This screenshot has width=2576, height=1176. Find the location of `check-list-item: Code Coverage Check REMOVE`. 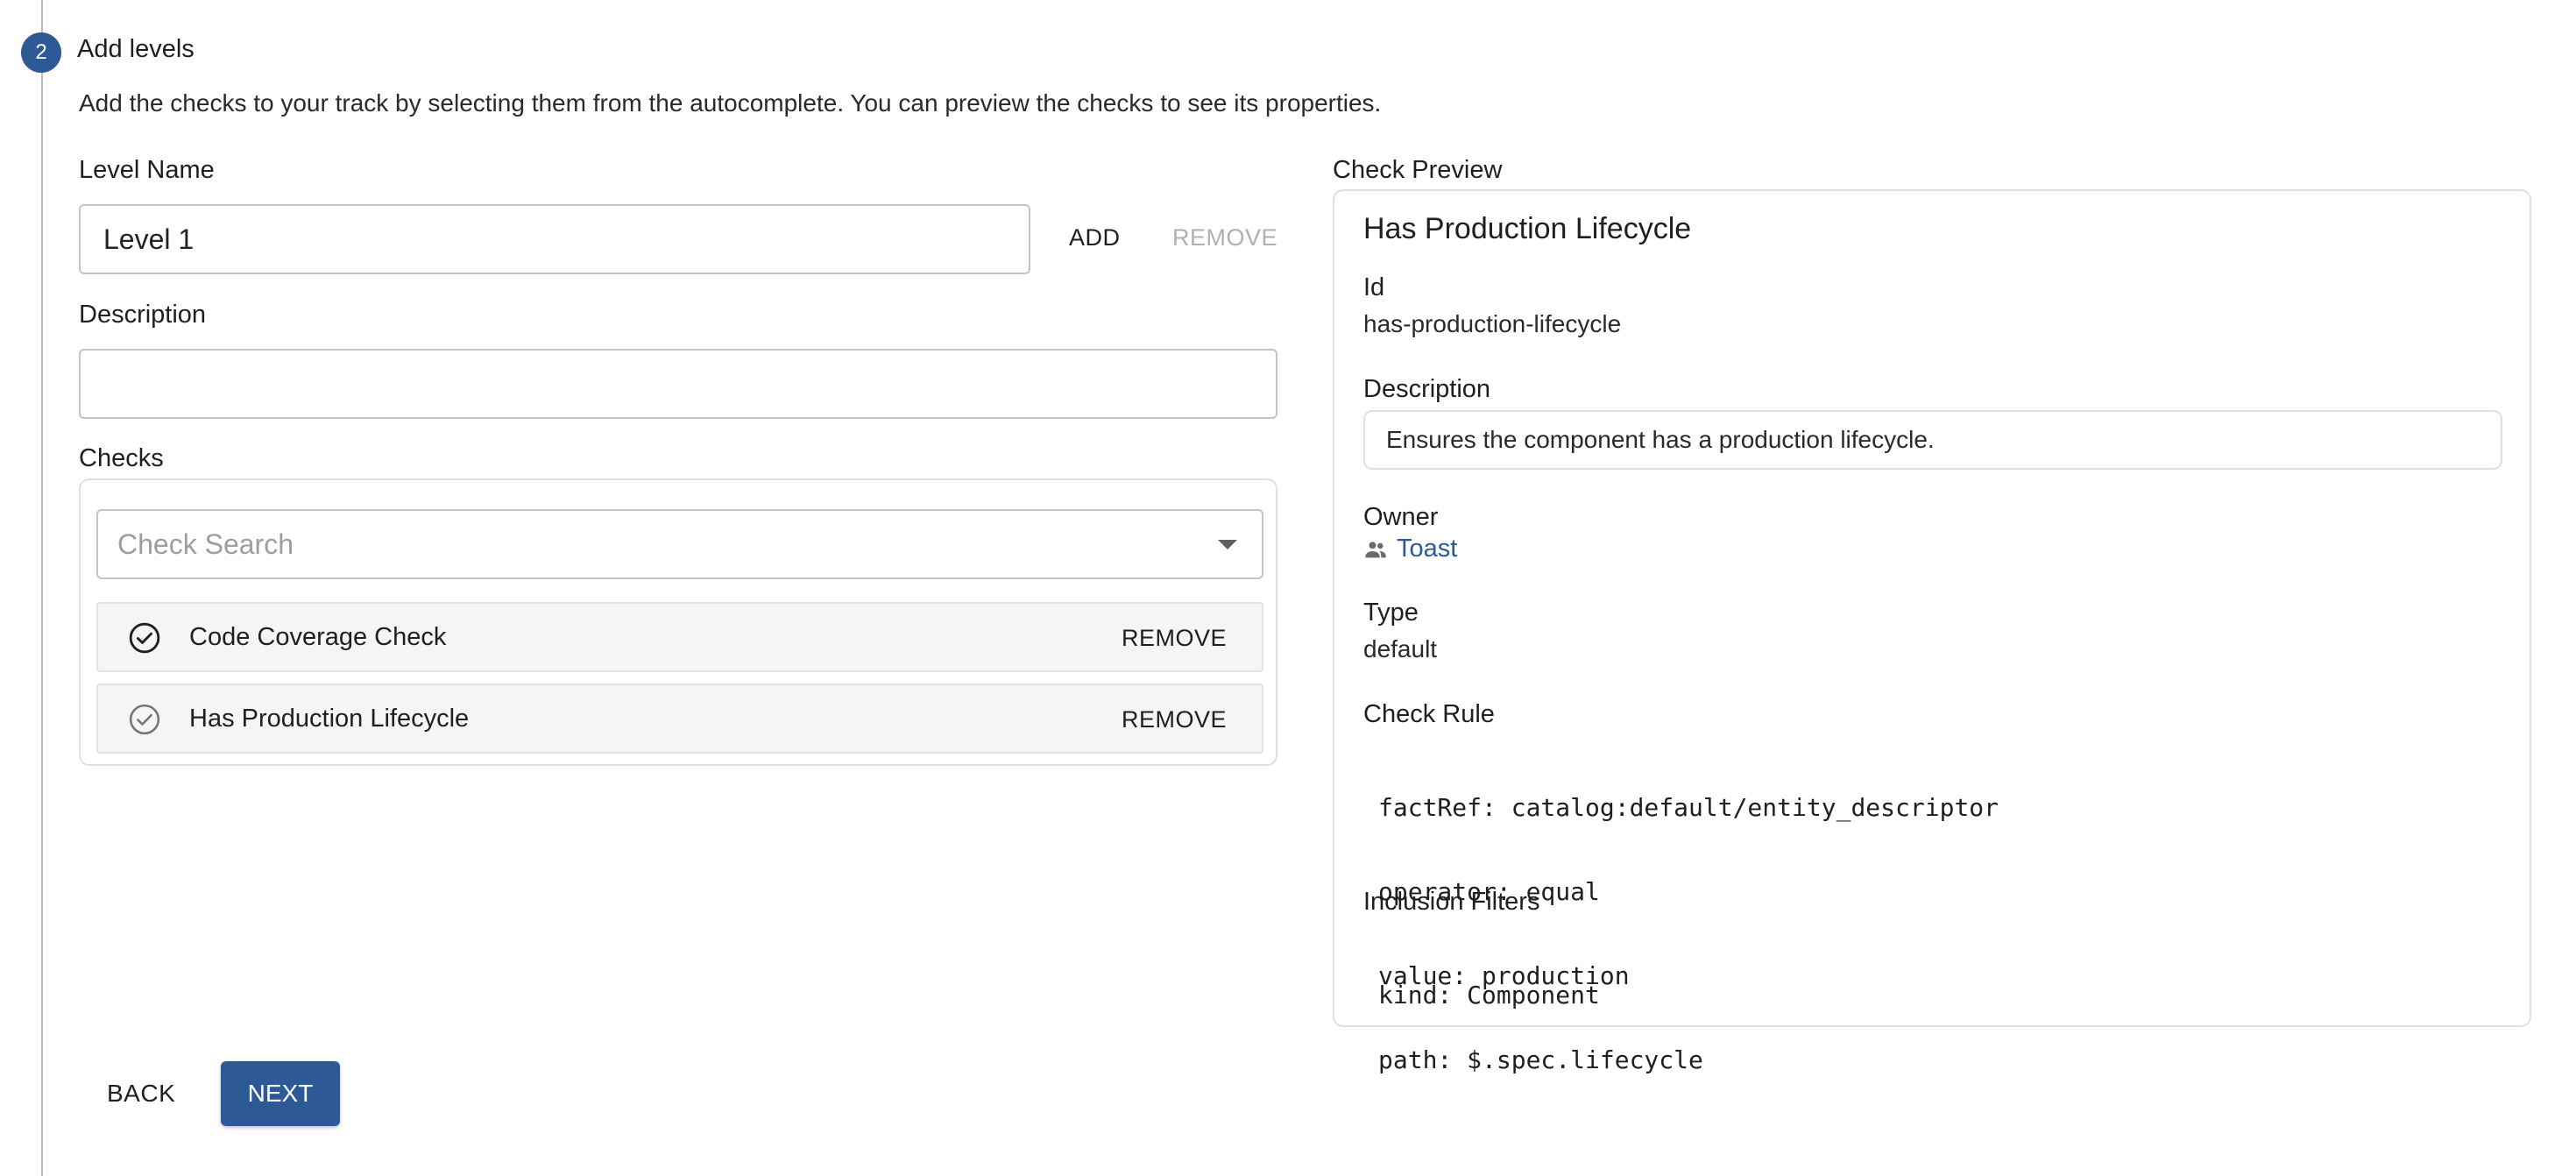

check-list-item: Code Coverage Check REMOVE is located at coordinates (679, 637).